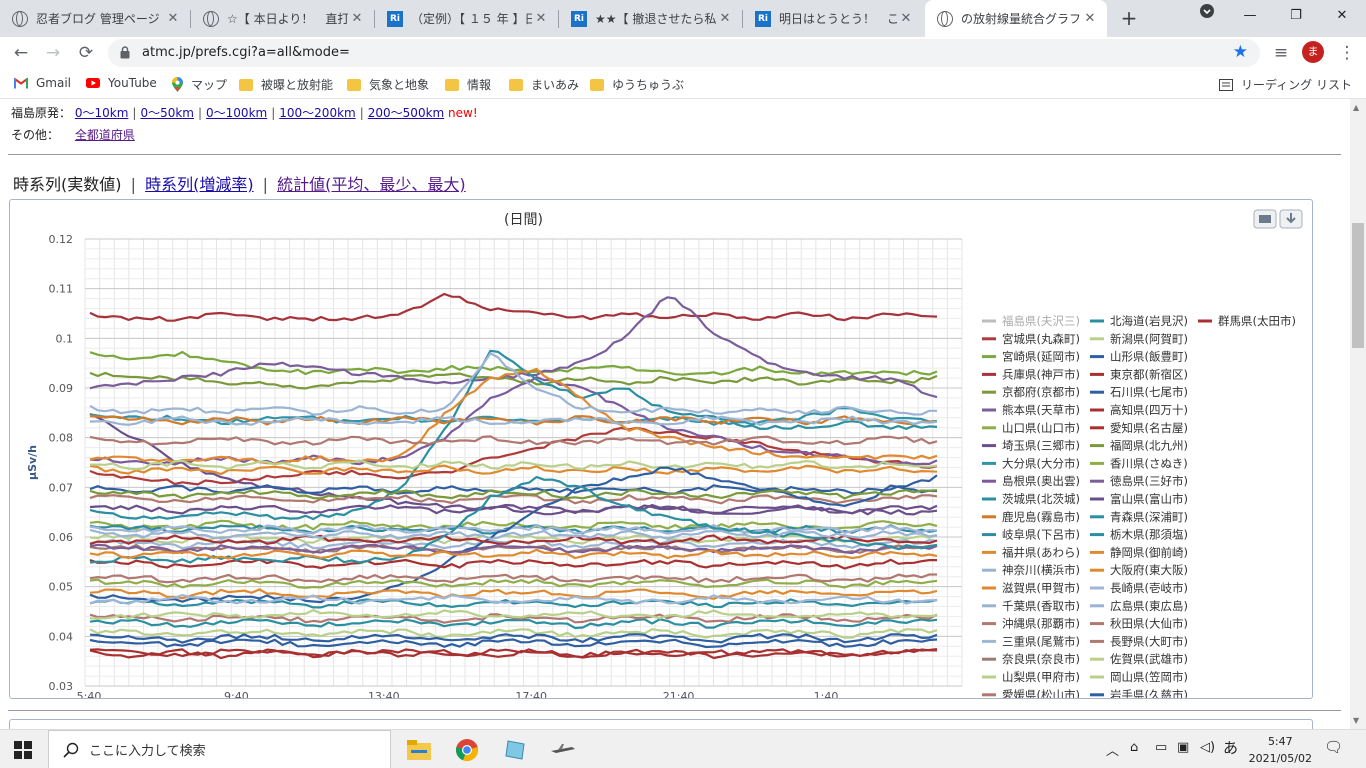 Image resolution: width=1366 pixels, height=768 pixels. What do you see at coordinates (1265, 219) in the screenshot?
I see `print-button` at bounding box center [1265, 219].